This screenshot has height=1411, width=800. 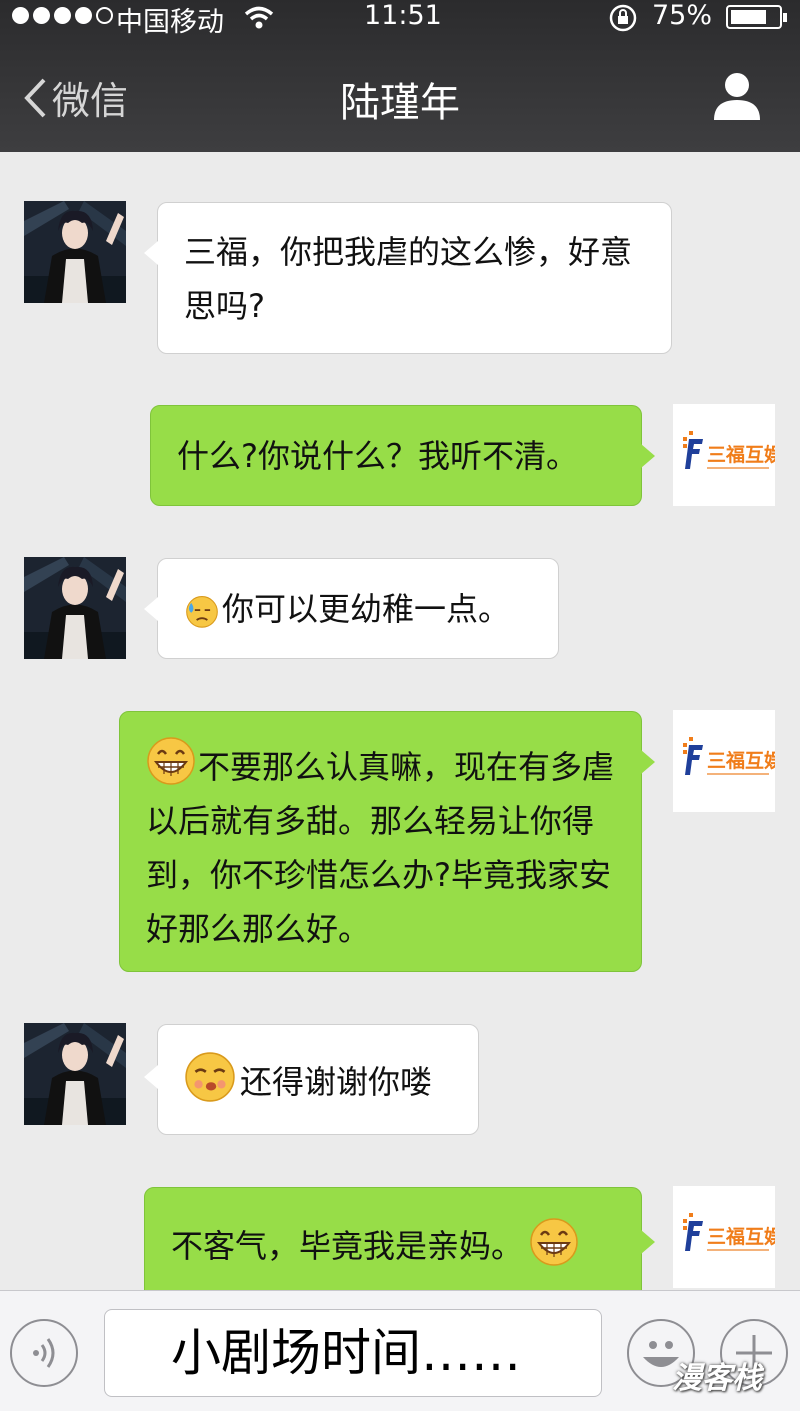 I want to click on voice-icon, so click(x=44, y=1353).